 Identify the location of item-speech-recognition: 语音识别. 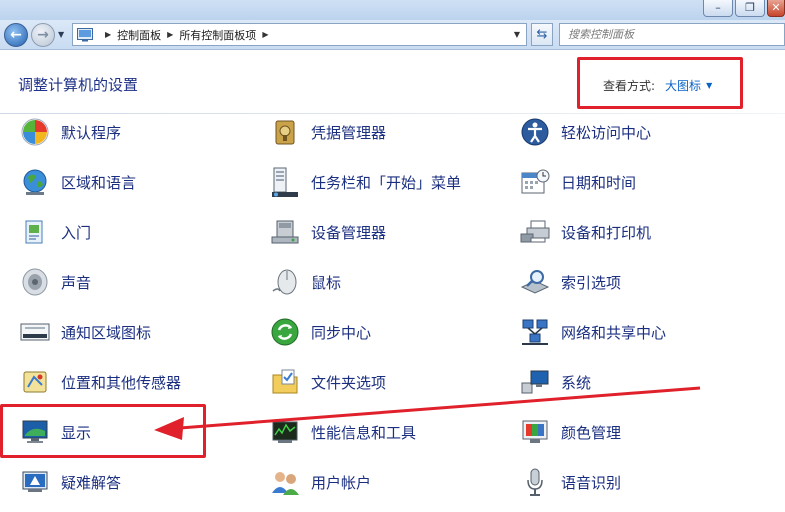
(569, 482).